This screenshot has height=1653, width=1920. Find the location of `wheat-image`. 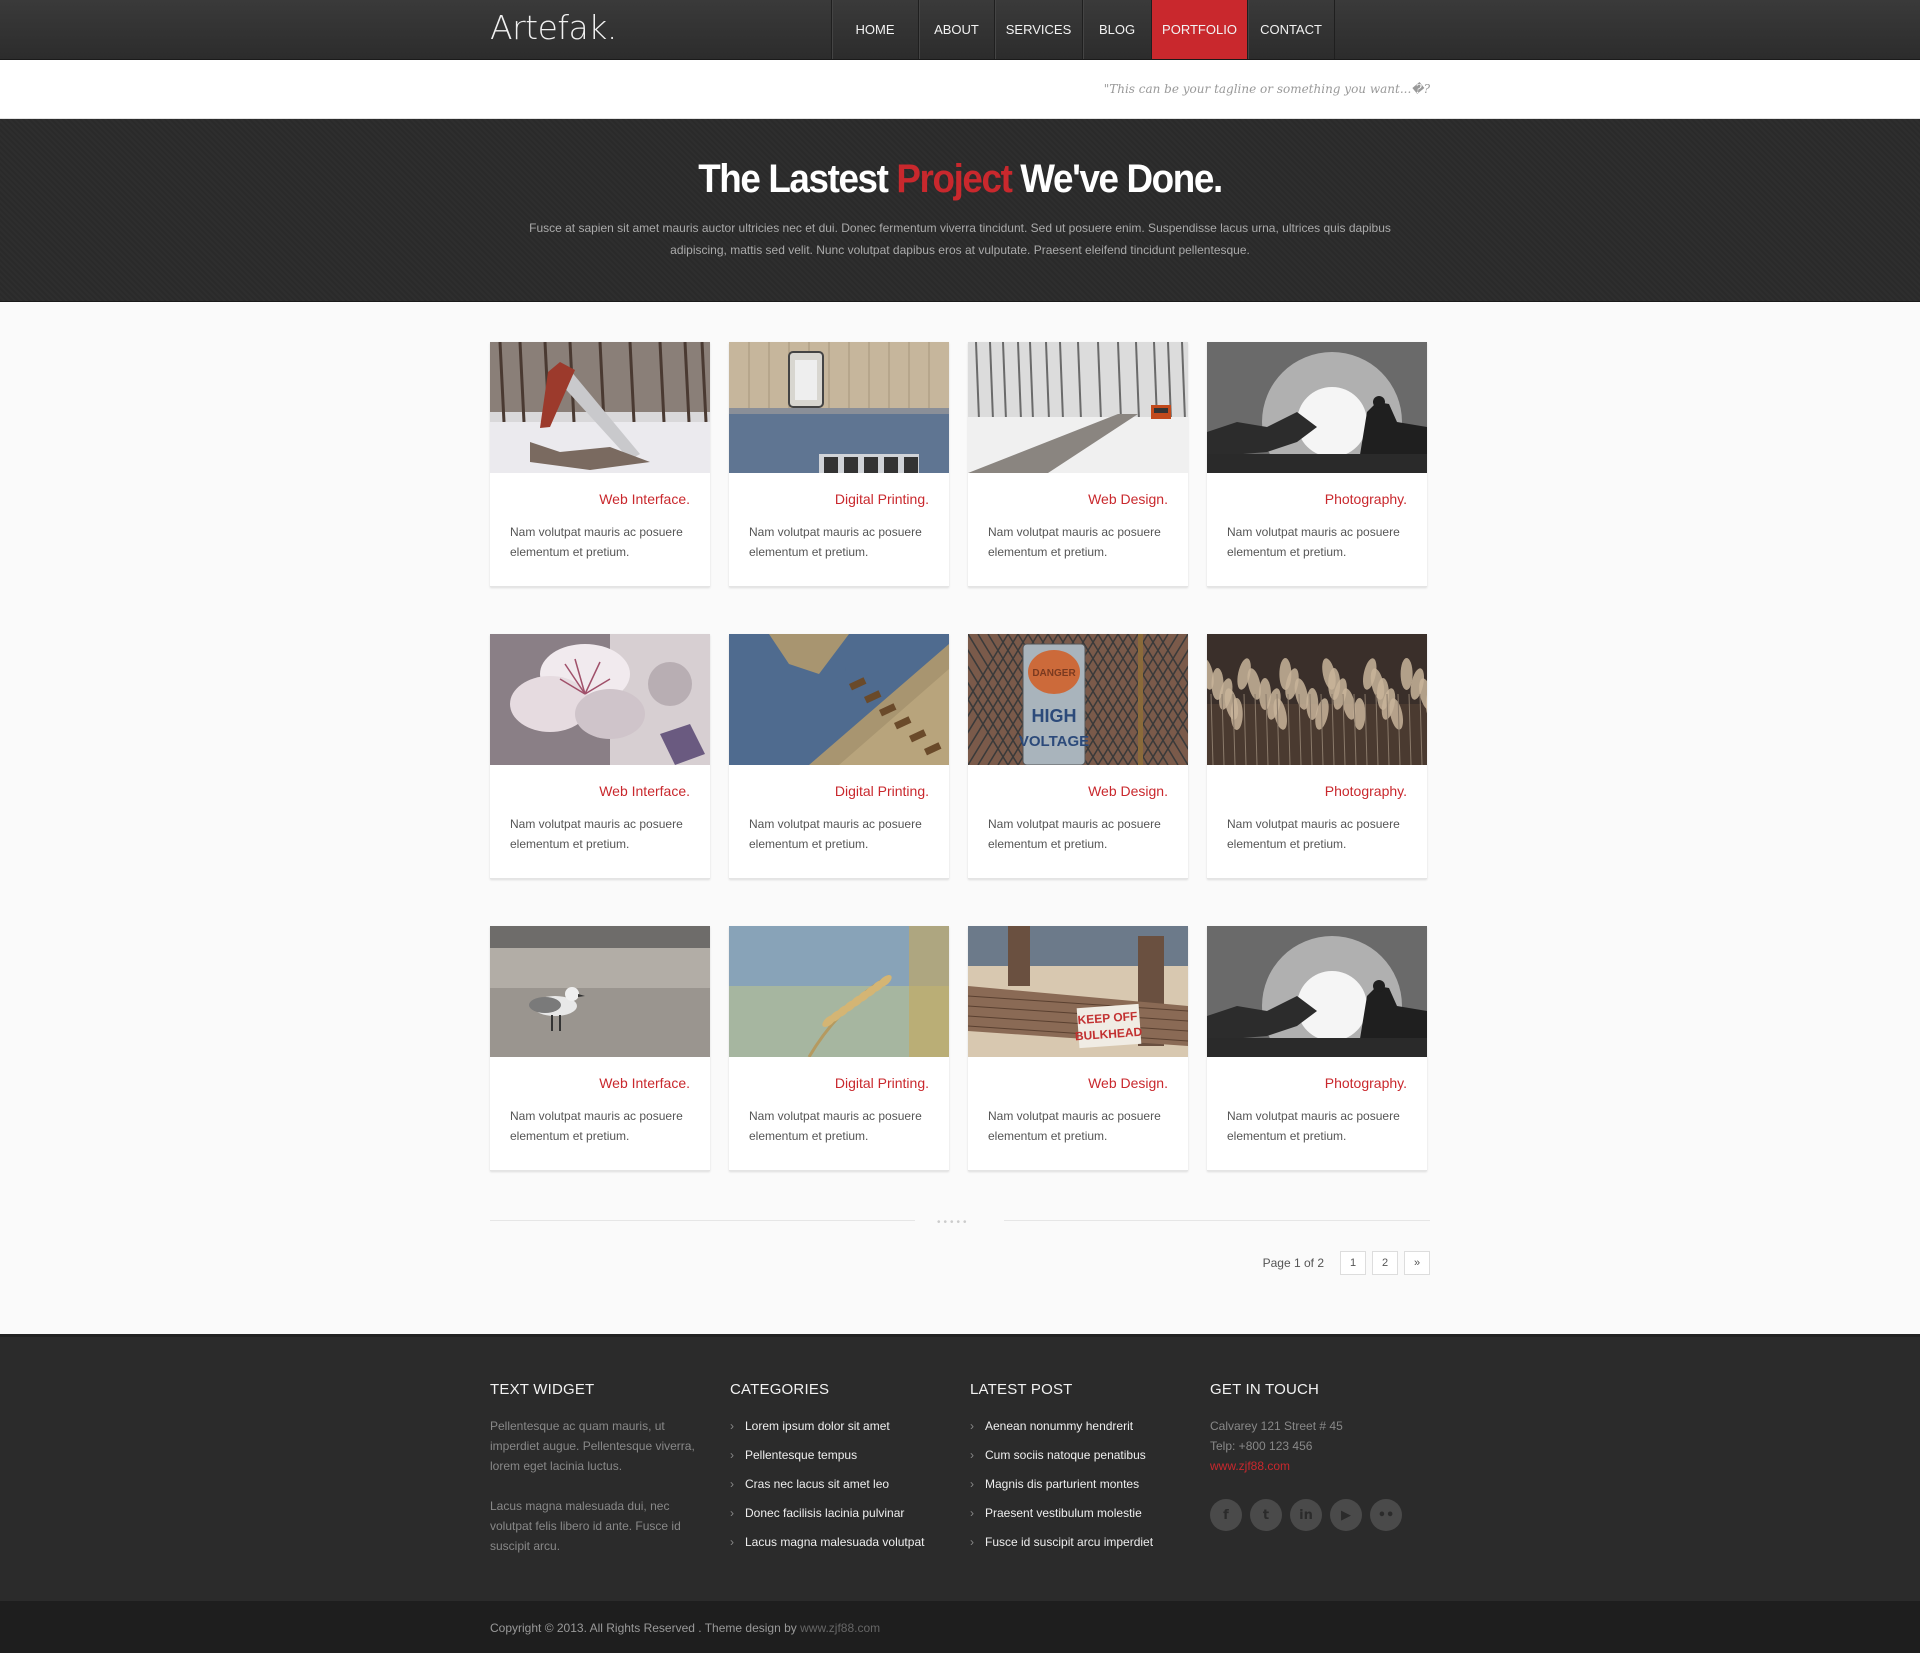

wheat-image is located at coordinates (839, 991).